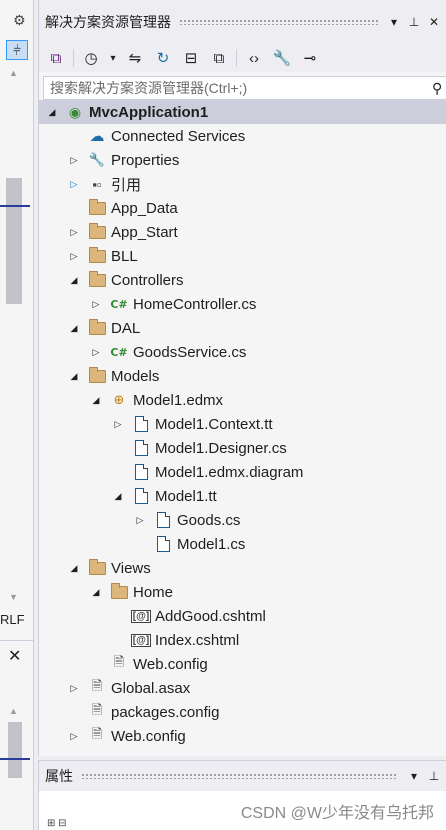  I want to click on tree-item-label: BLL, so click(124, 256).